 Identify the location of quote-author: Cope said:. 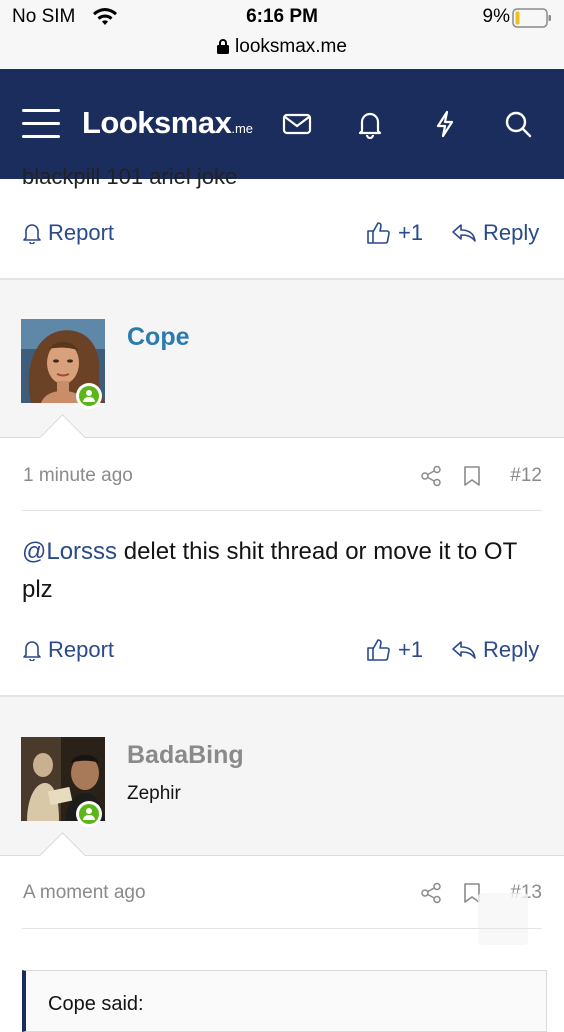
(96, 1004).